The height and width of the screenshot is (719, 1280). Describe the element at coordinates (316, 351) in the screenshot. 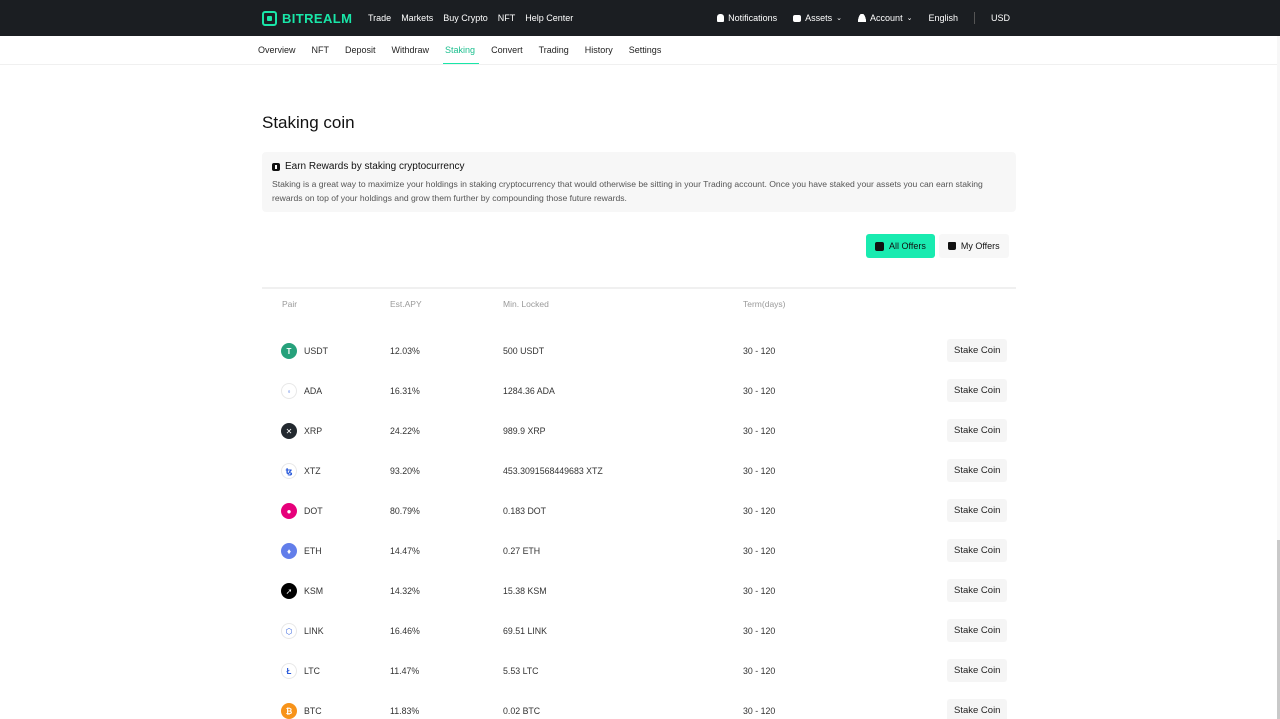

I see `coin-symbol: USDT` at that location.